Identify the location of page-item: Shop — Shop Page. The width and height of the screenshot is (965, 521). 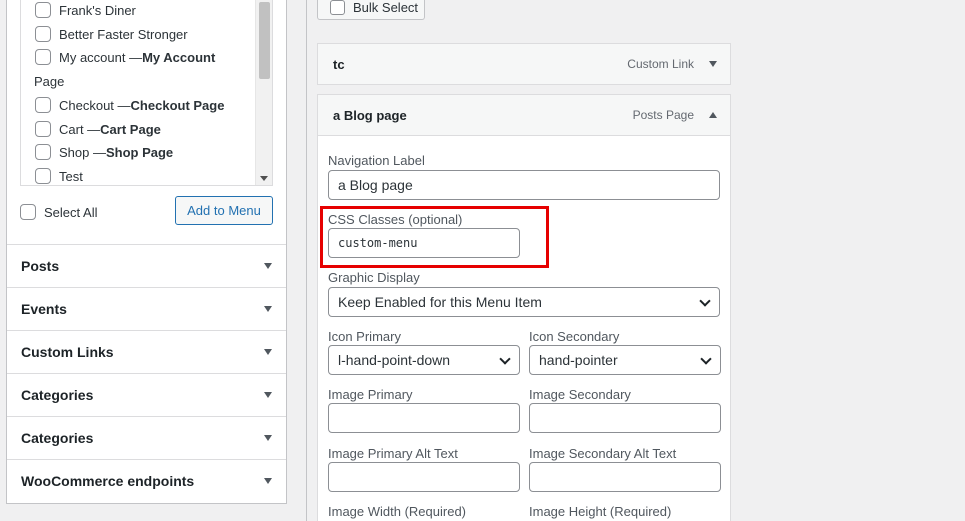
(104, 152).